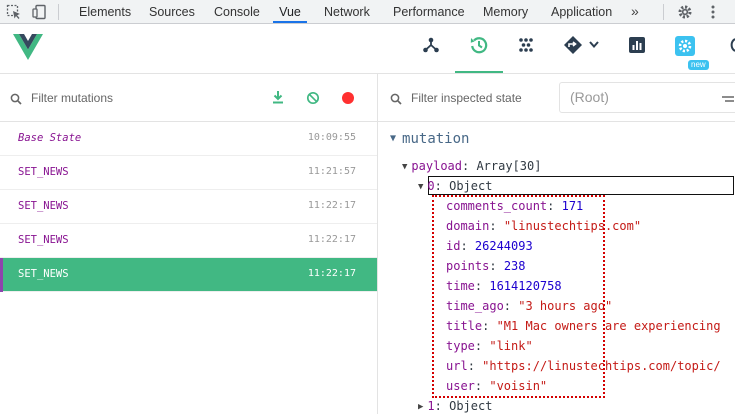 This screenshot has height=416, width=735. Describe the element at coordinates (466, 98) in the screenshot. I see `filter-state-input: Filter inspected state` at that location.